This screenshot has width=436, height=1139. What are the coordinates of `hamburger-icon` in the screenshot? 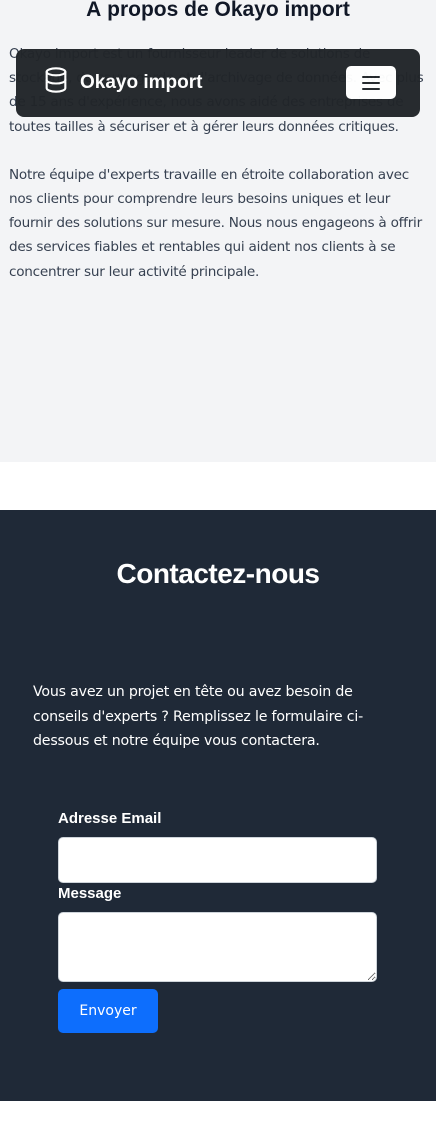 It's located at (371, 82).